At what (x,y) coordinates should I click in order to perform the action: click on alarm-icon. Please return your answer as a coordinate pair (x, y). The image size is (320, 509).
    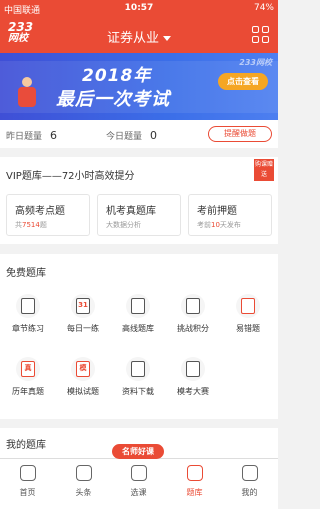
    Looking at the image, I should click on (248, 306).